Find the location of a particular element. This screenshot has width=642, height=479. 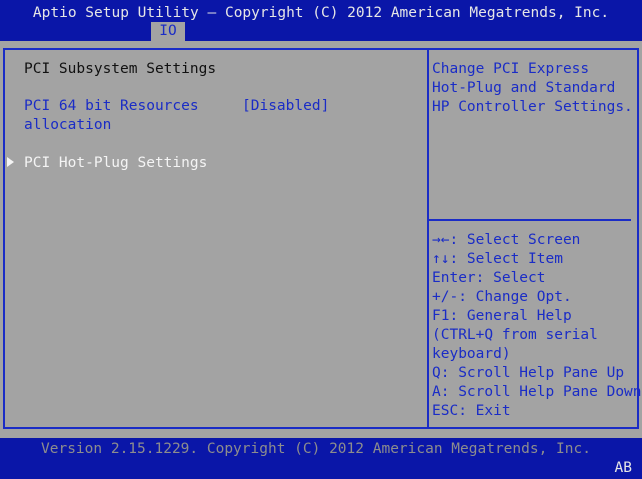

setting-label-line1: PCI 64 bit Resources is located at coordinates (111, 106).